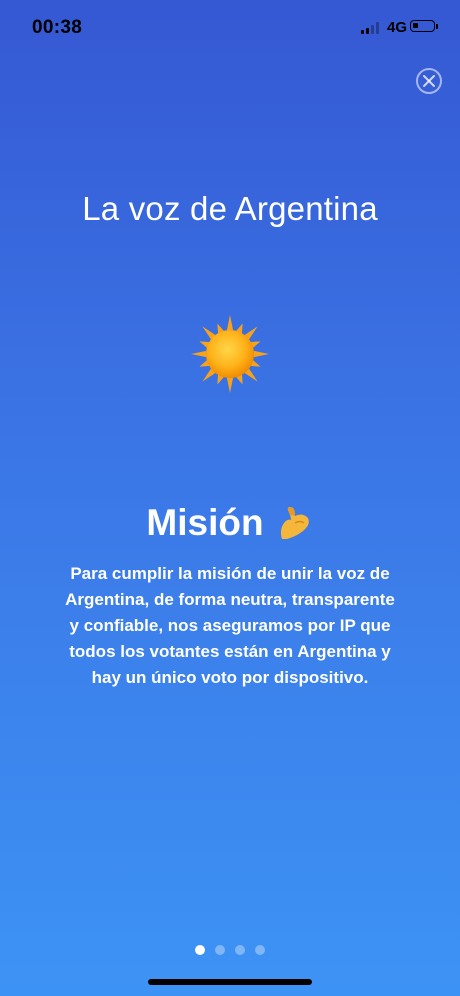  What do you see at coordinates (397, 27) in the screenshot?
I see `network-type: 4G` at bounding box center [397, 27].